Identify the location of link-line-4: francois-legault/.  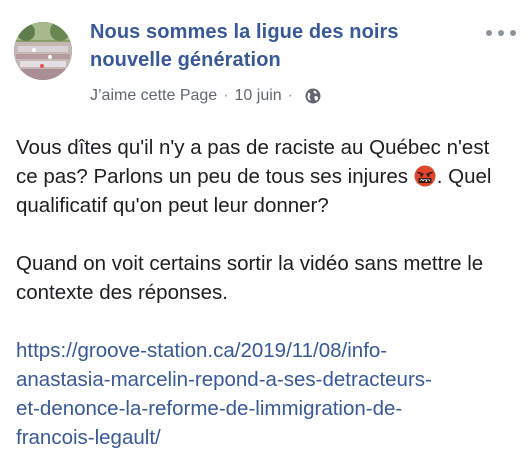
(266, 437).